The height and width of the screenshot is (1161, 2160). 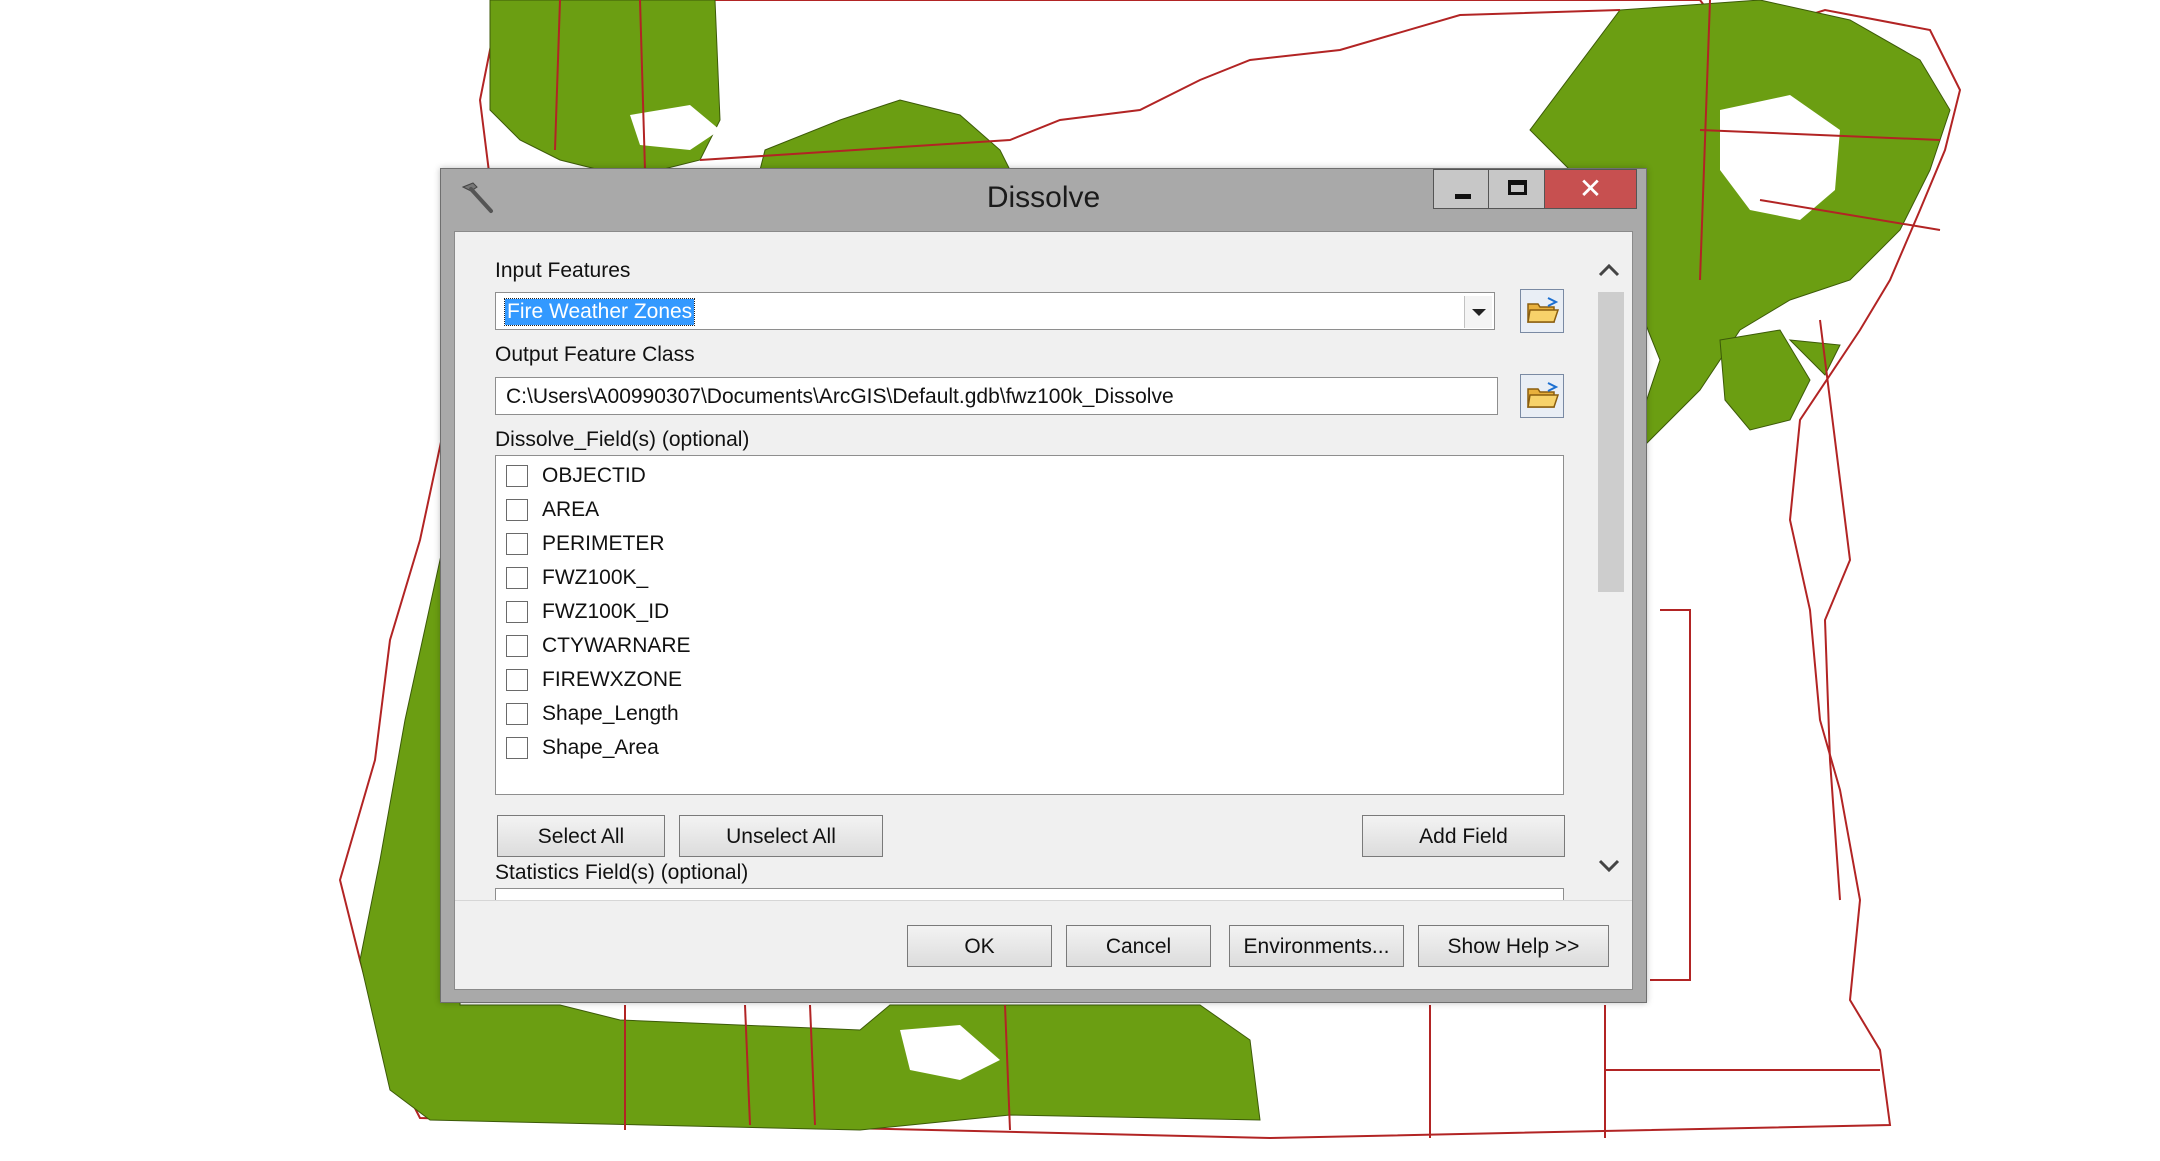 I want to click on dialog-footer: OK Cancel Environments... Show Help >>, so click(x=1043, y=945).